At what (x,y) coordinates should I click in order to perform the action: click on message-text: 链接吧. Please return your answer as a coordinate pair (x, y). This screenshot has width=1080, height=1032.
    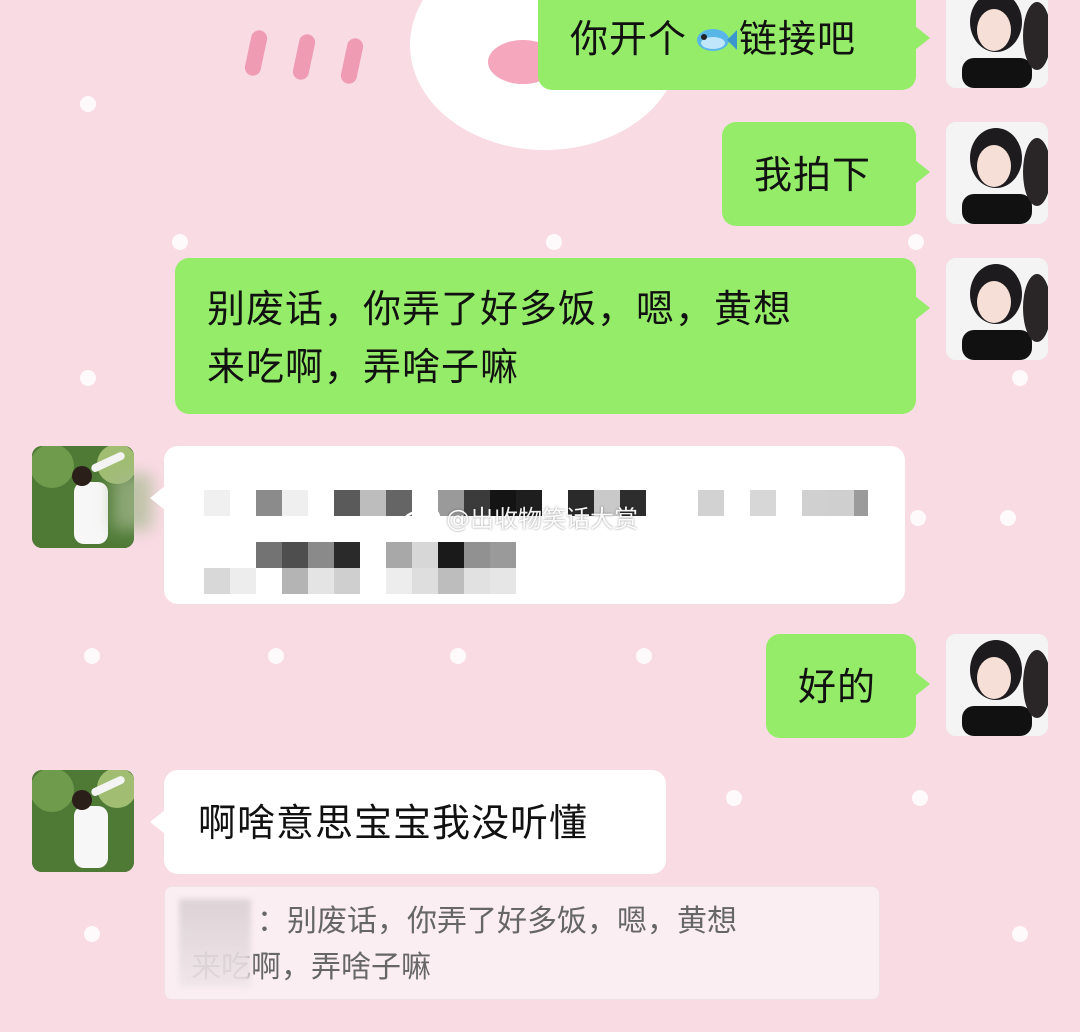
    Looking at the image, I should click on (798, 39).